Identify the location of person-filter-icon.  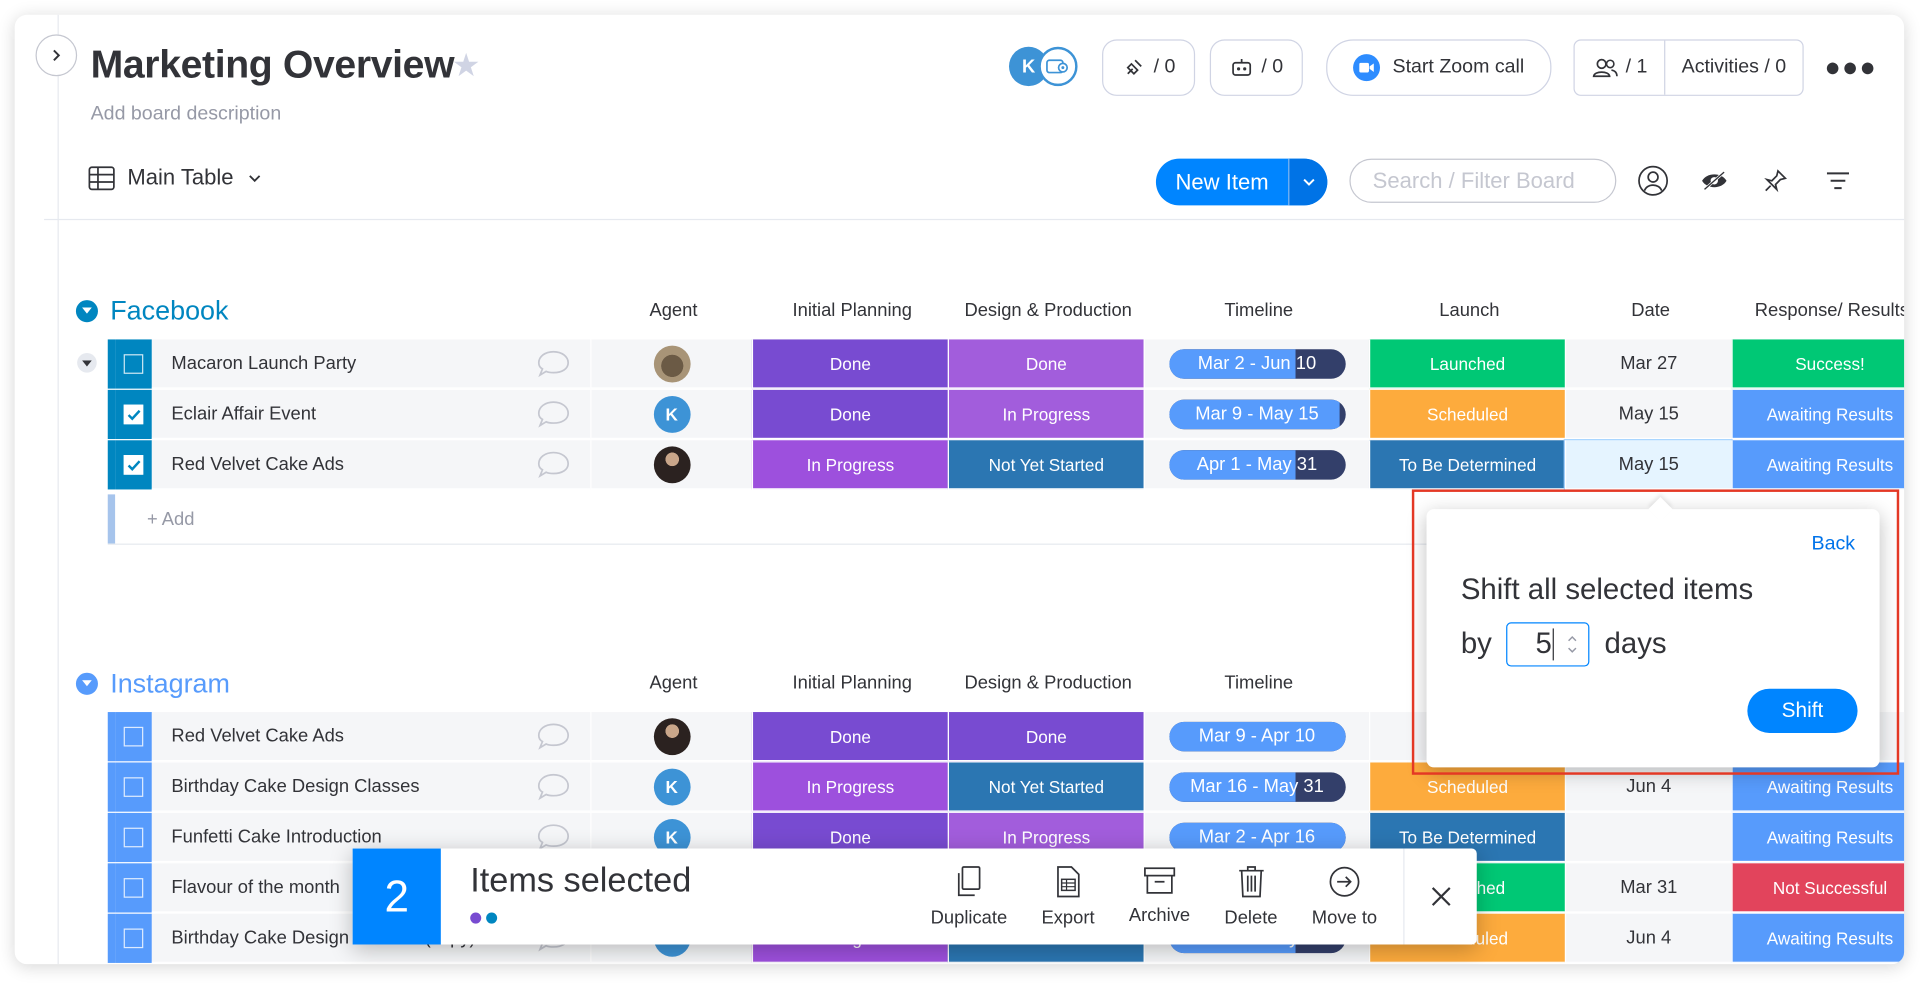
(1653, 180).